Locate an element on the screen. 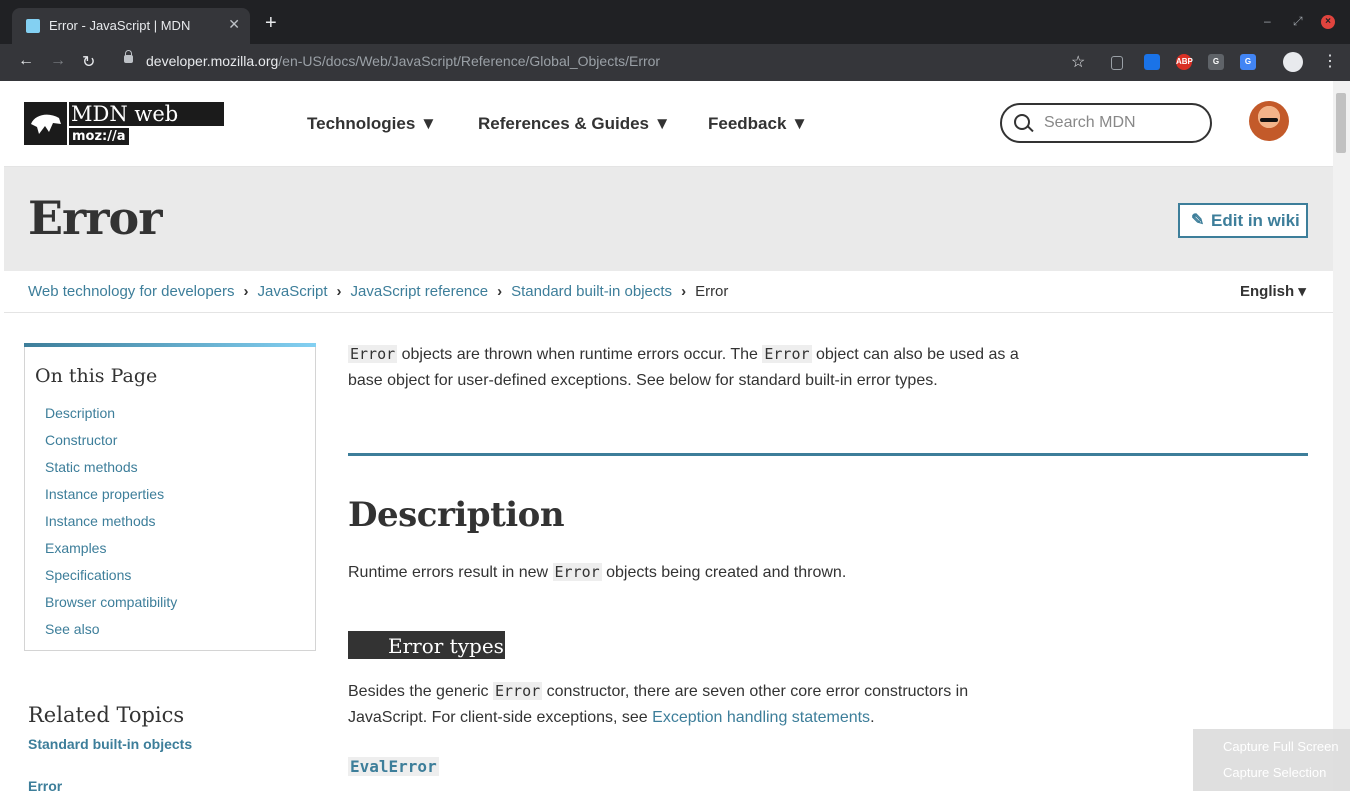  toc-item-specifications: Specifications is located at coordinates (88, 575).